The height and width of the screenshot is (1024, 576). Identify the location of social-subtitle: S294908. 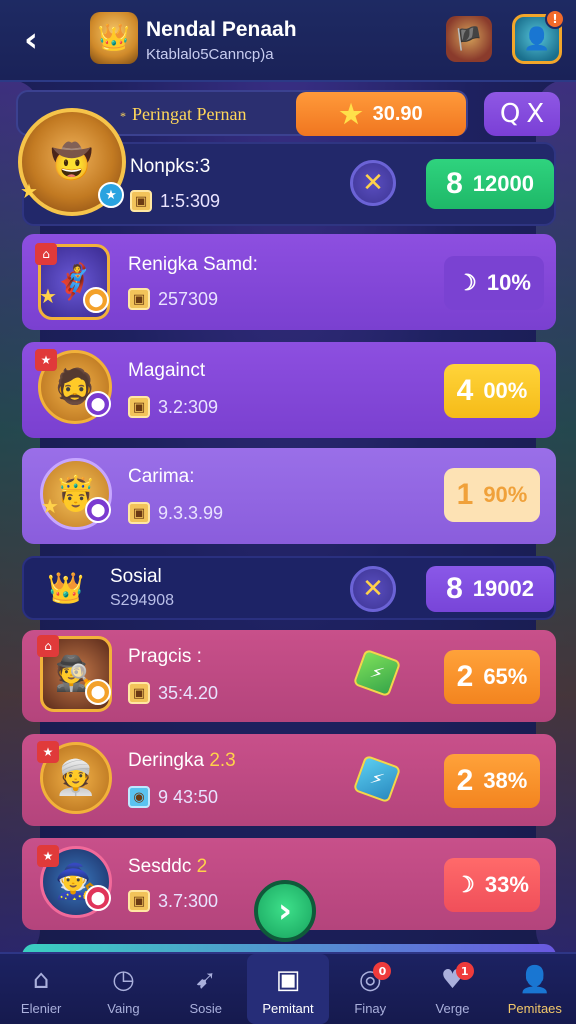
(142, 600).